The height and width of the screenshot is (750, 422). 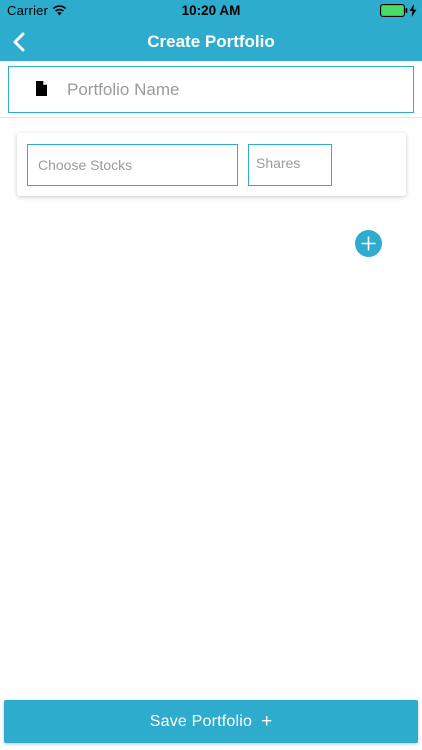 What do you see at coordinates (413, 10) in the screenshot?
I see `charging-bolt-icon` at bounding box center [413, 10].